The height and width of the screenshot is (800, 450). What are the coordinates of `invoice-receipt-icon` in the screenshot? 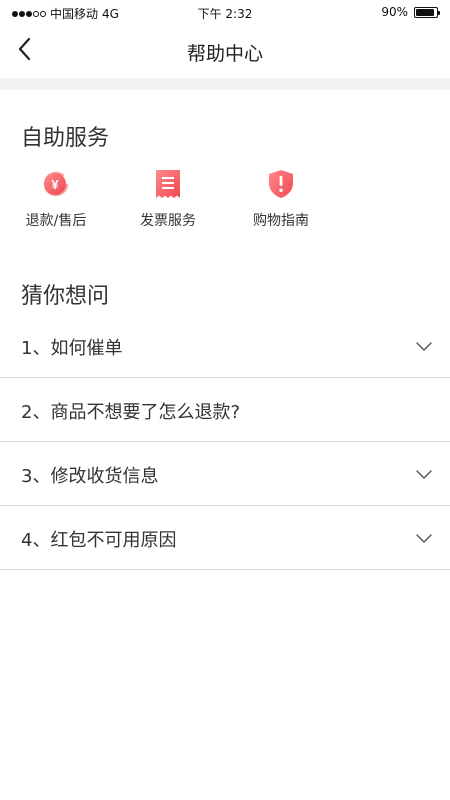 It's located at (168, 184).